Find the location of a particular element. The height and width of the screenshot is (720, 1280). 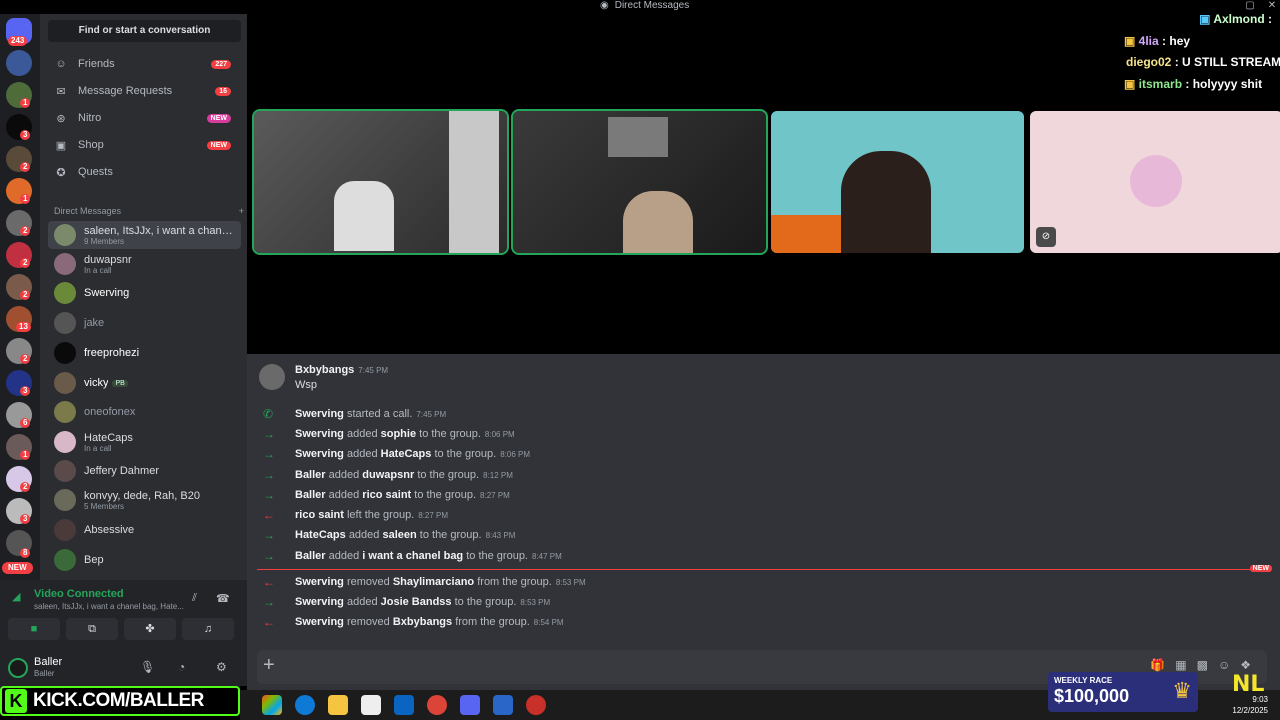

title-bar: ◉ Direct Messages ▢ ✕ is located at coordinates (640, 7).